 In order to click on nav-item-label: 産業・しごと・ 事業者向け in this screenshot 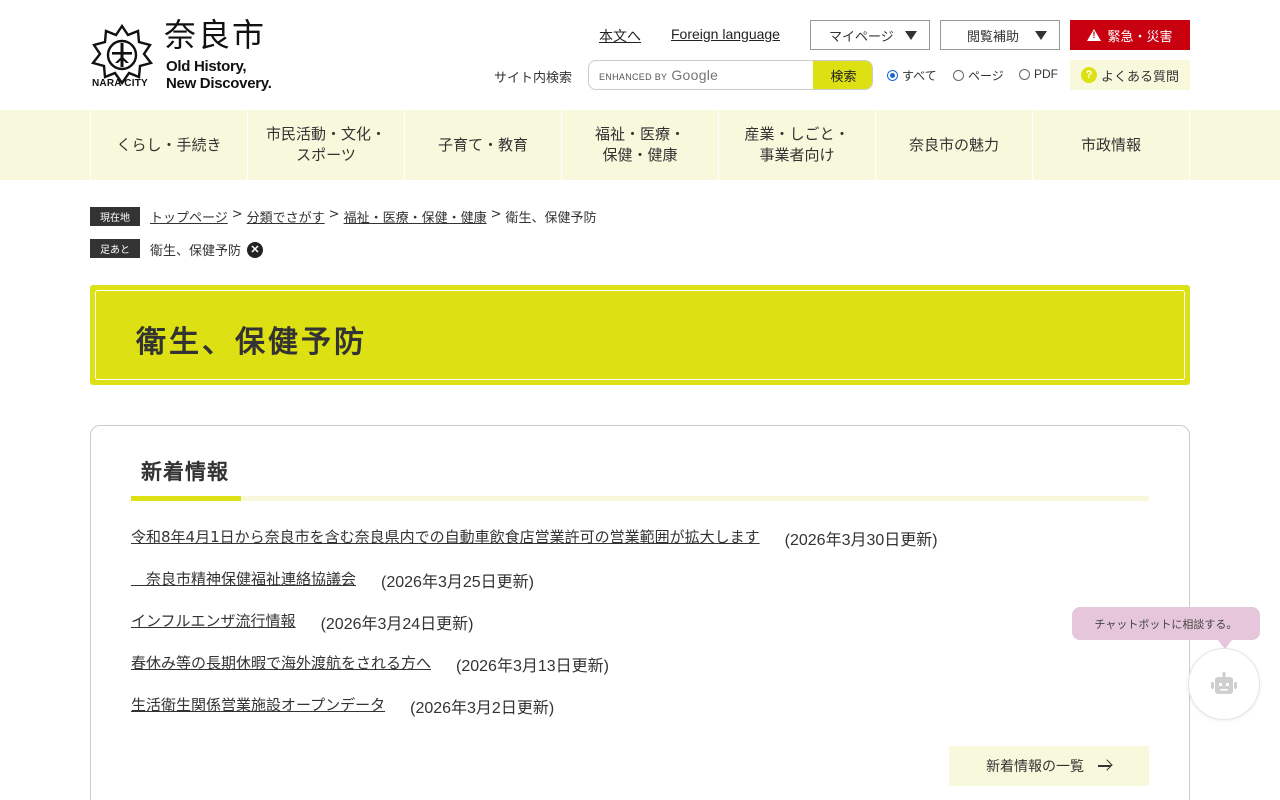, I will do `click(796, 145)`.